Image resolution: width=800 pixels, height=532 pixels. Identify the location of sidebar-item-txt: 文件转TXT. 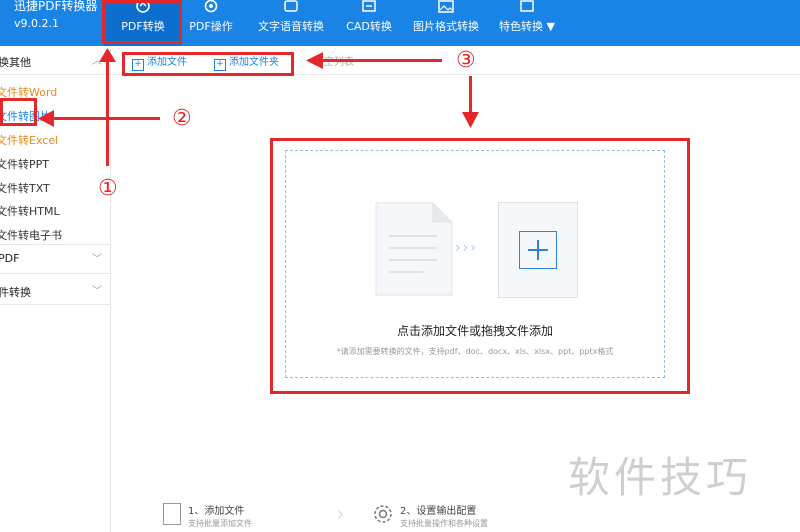
(25, 188).